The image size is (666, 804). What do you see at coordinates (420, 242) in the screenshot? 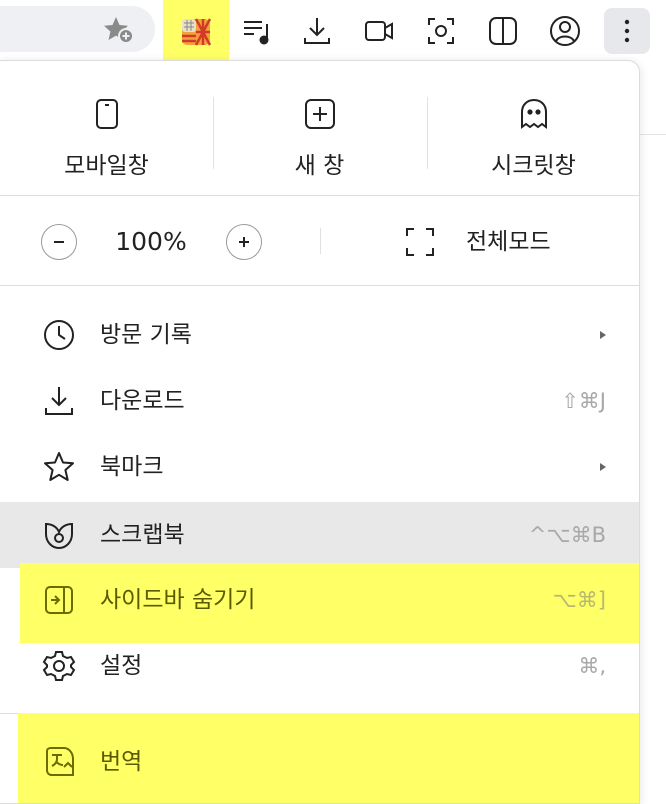
I see `fullscreen-icon` at bounding box center [420, 242].